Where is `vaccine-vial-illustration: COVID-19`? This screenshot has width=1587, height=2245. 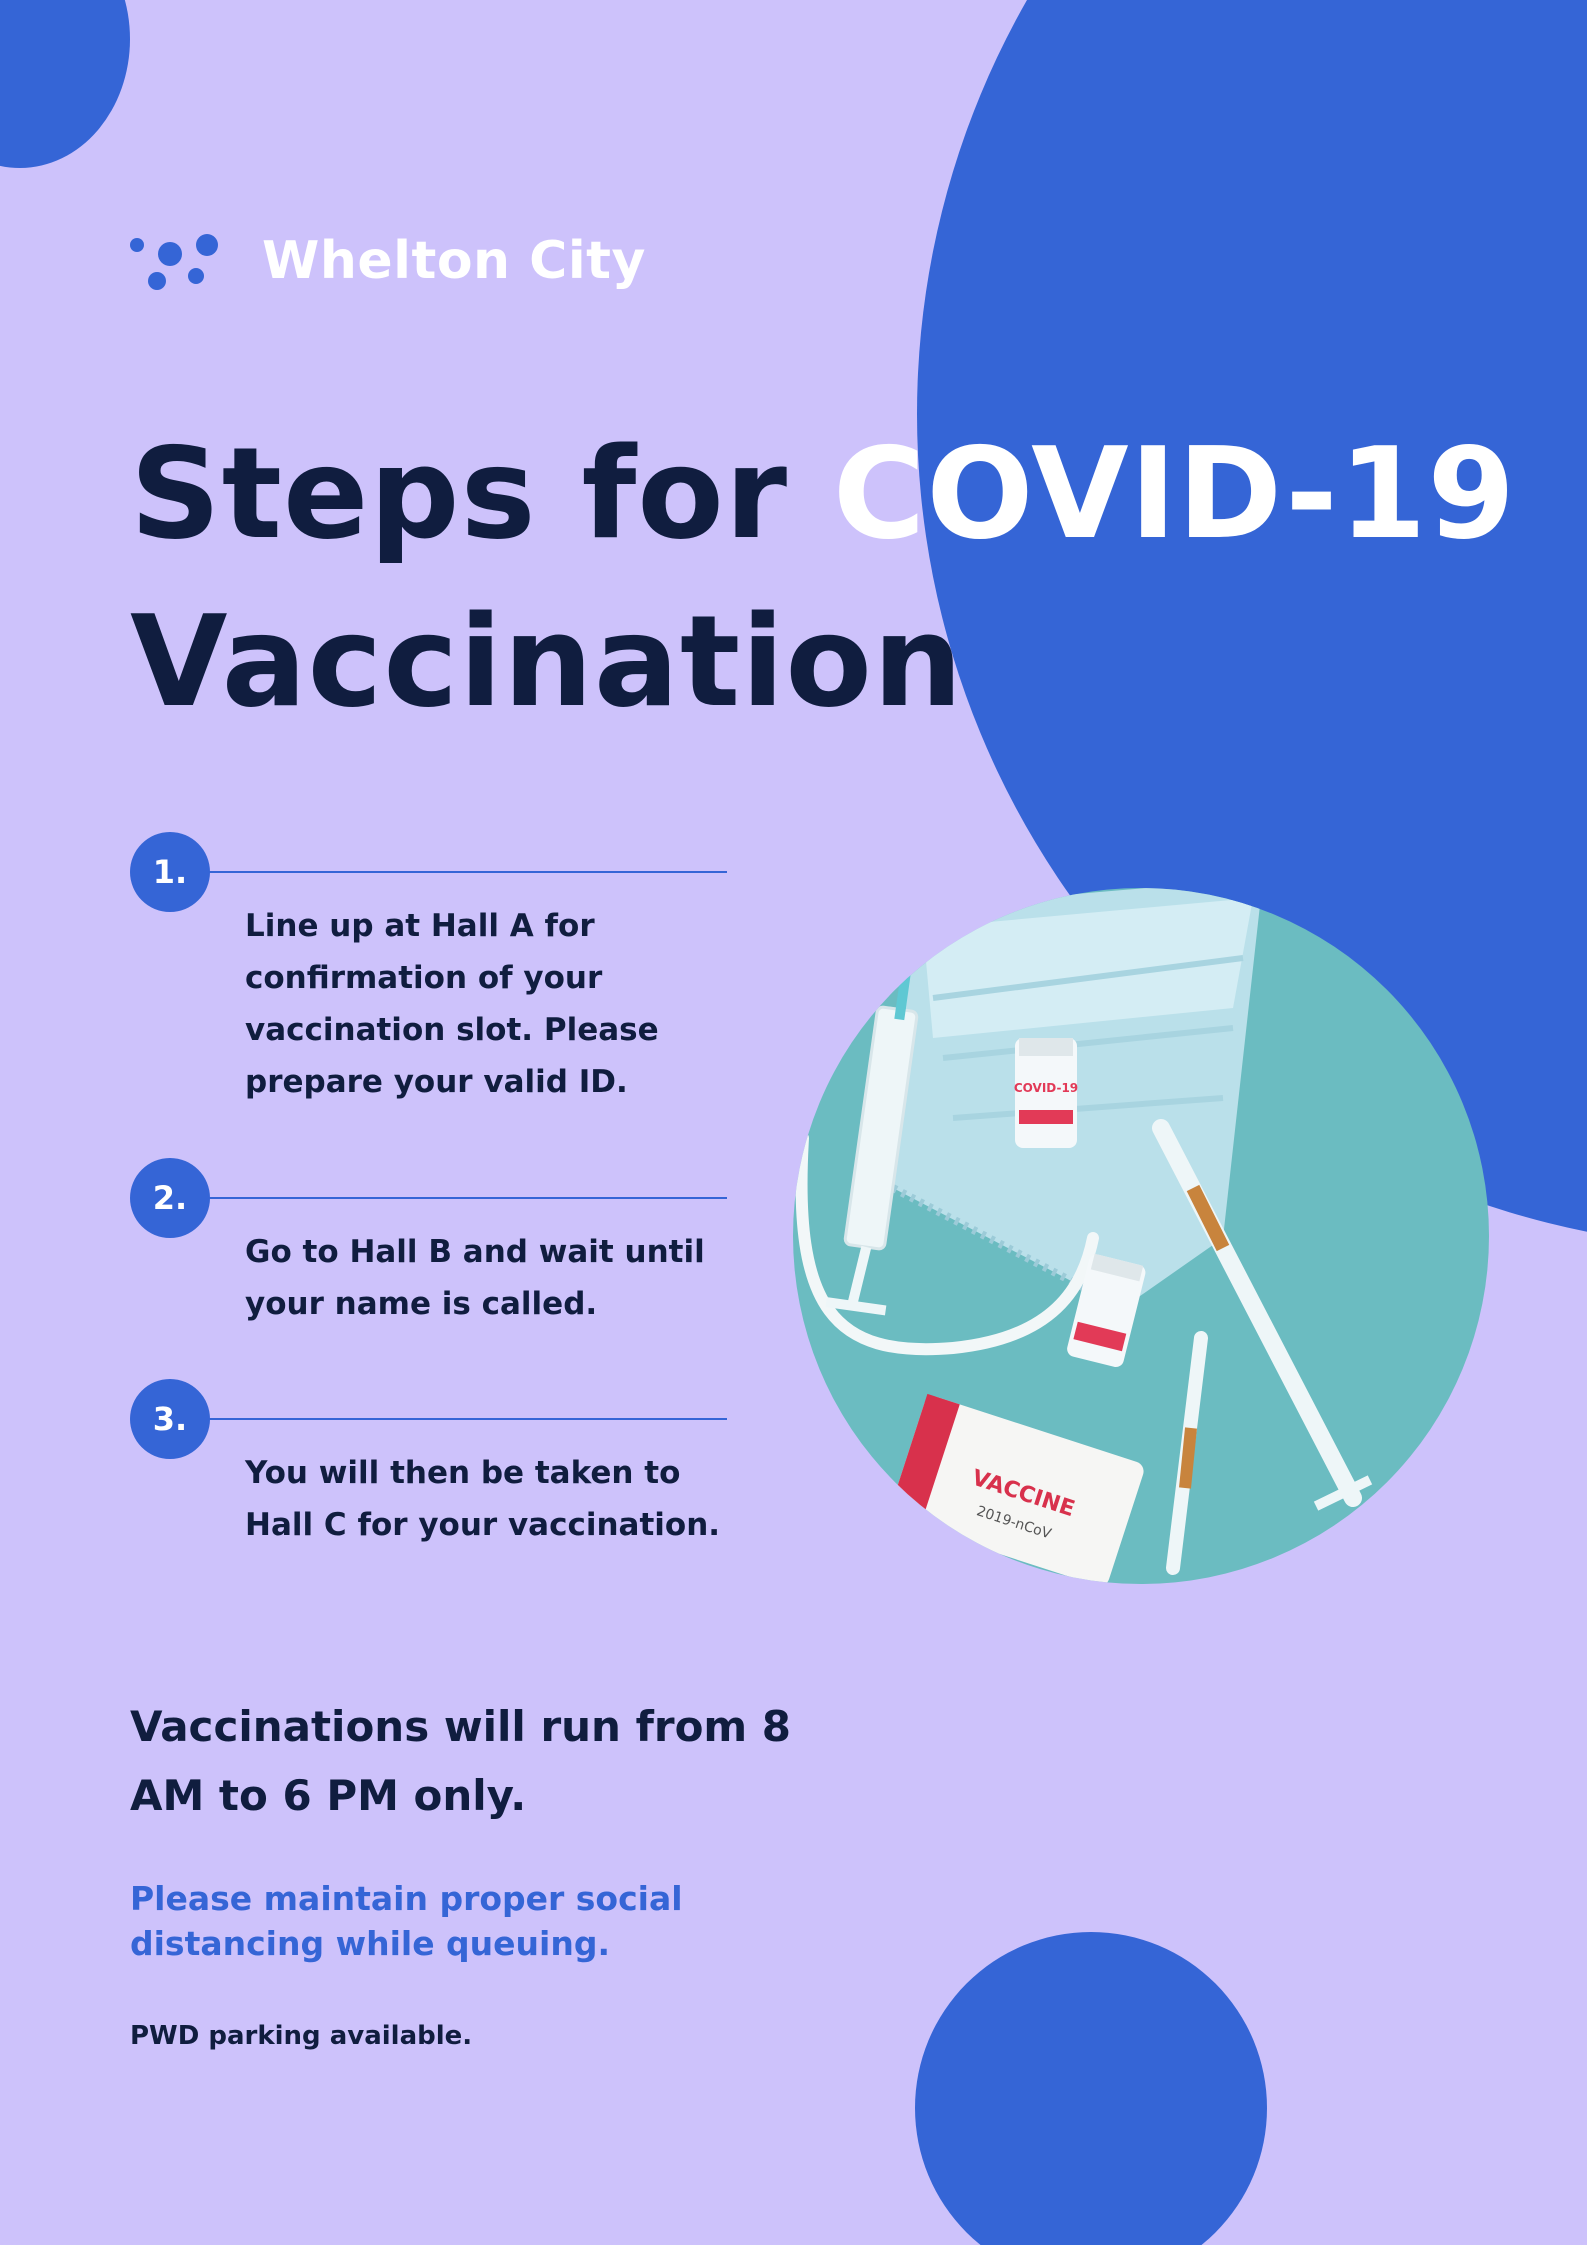 vaccine-vial-illustration: COVID-19 is located at coordinates (1046, 1093).